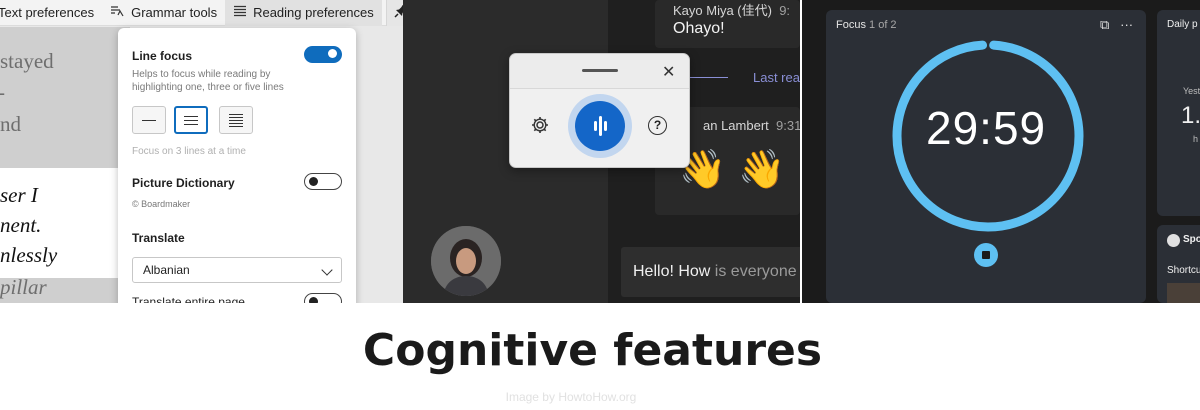  I want to click on reader-text-line: ser I, so click(19, 195).